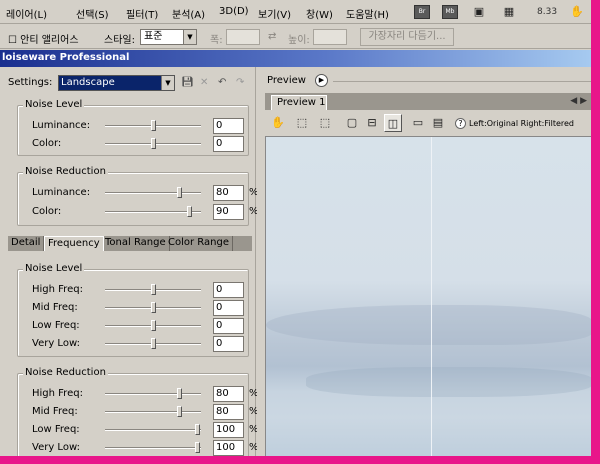 This screenshot has width=600, height=464. I want to click on row-label: Very Low:, so click(56, 343).